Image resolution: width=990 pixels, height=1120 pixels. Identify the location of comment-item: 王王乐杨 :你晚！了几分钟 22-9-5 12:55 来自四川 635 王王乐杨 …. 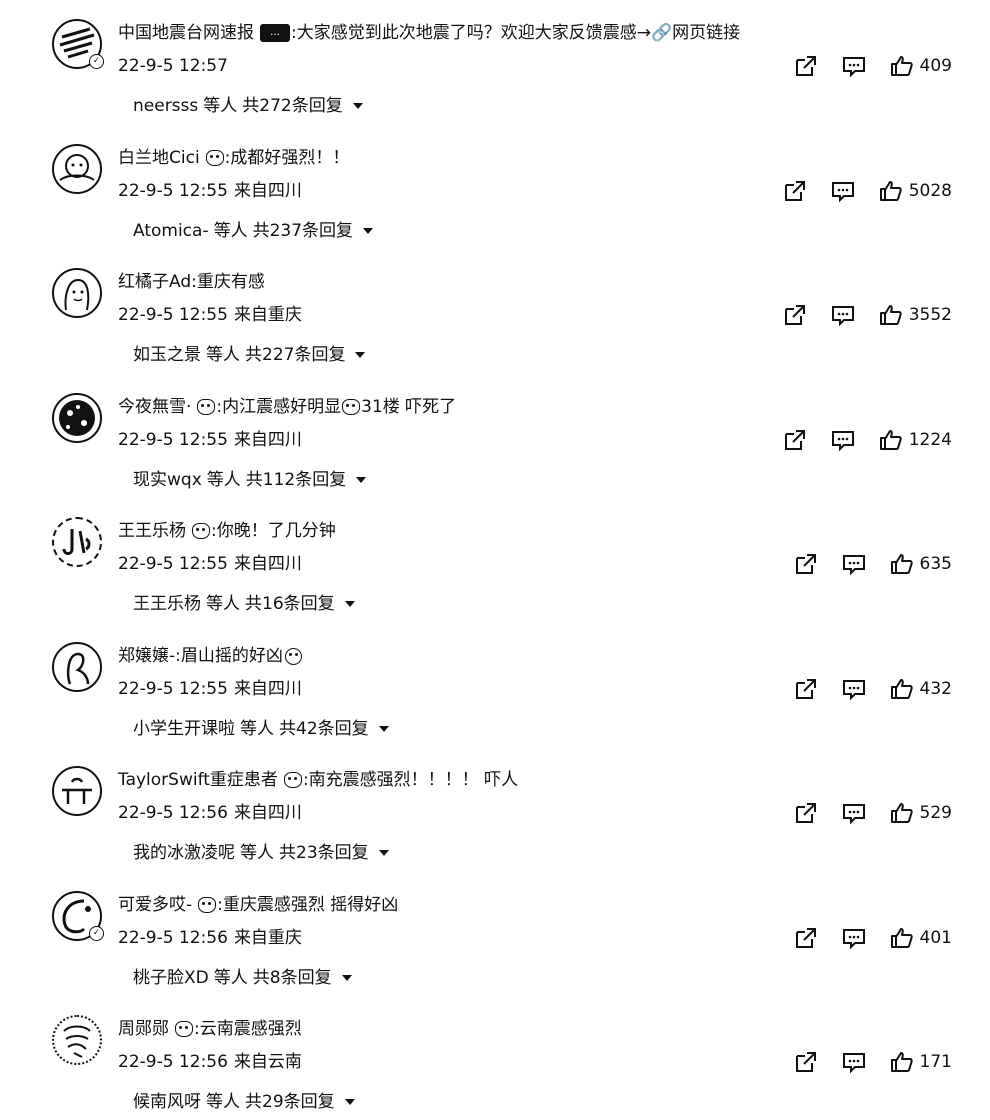
(495, 560).